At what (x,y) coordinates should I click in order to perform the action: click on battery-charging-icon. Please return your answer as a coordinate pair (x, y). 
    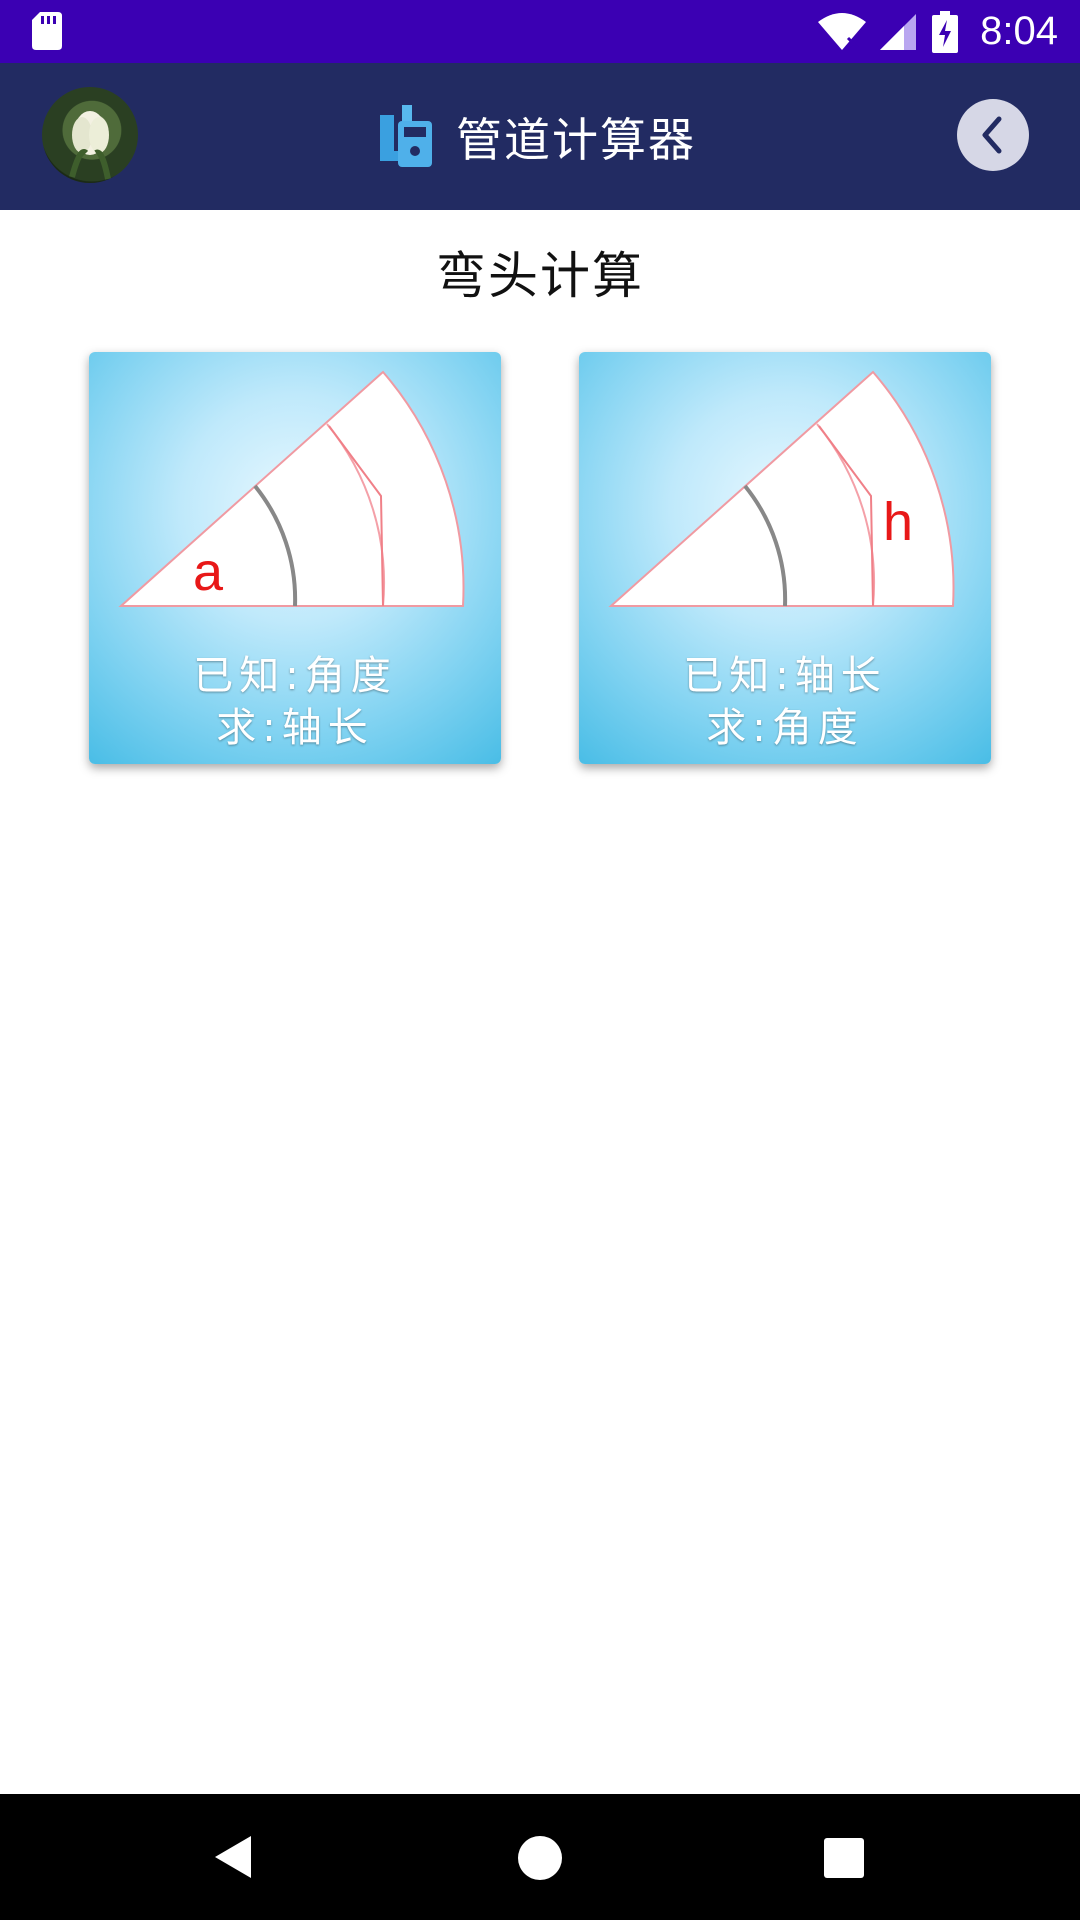
    Looking at the image, I should click on (945, 31).